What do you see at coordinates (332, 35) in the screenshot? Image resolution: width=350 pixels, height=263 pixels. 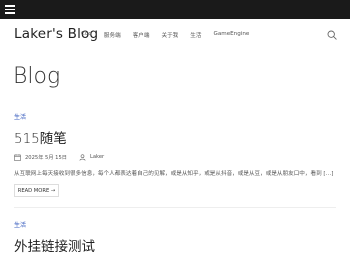 I see `search-icon` at bounding box center [332, 35].